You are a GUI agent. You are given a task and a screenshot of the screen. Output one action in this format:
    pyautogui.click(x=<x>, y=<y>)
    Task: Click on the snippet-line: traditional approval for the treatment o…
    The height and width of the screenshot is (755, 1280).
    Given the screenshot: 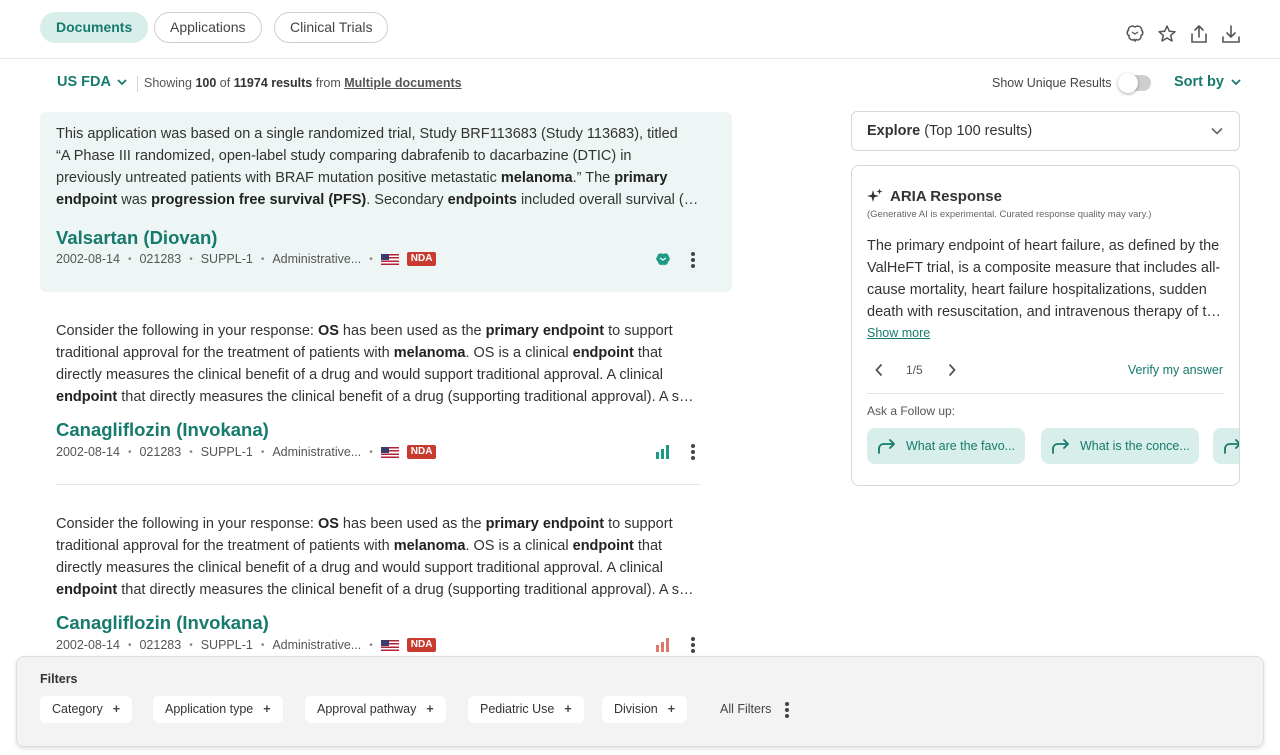 What is the action you would take?
    pyautogui.click(x=378, y=353)
    